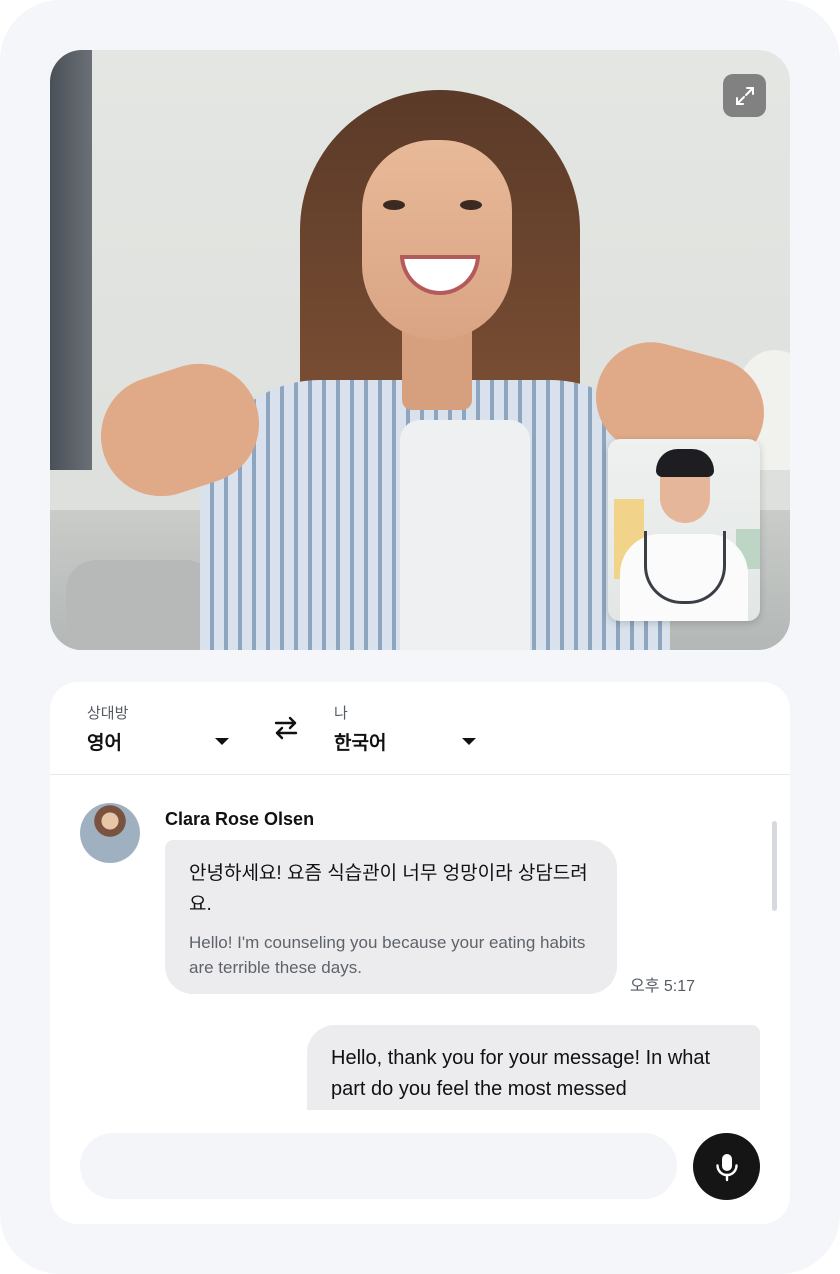 This screenshot has width=840, height=1274. I want to click on swap-arrows-icon, so click(286, 728).